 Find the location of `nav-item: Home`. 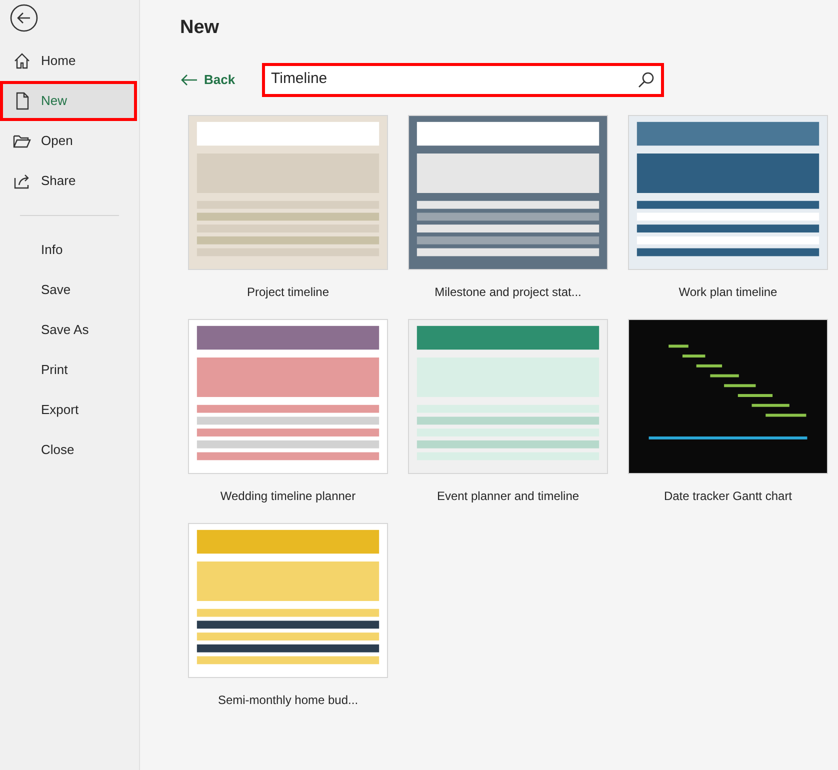

nav-item: Home is located at coordinates (68, 61).